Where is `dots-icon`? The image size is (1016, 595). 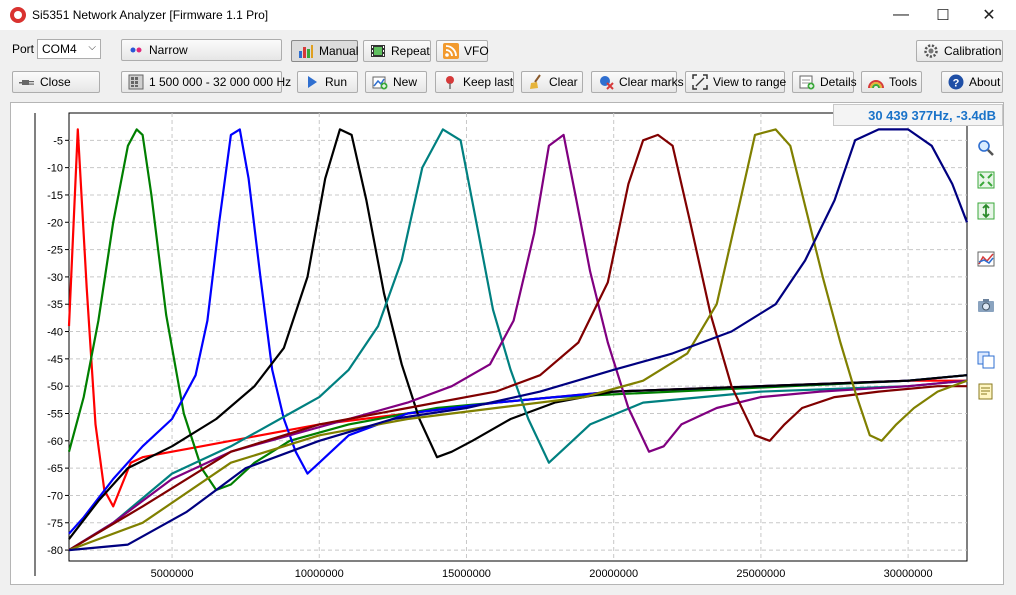 dots-icon is located at coordinates (136, 50).